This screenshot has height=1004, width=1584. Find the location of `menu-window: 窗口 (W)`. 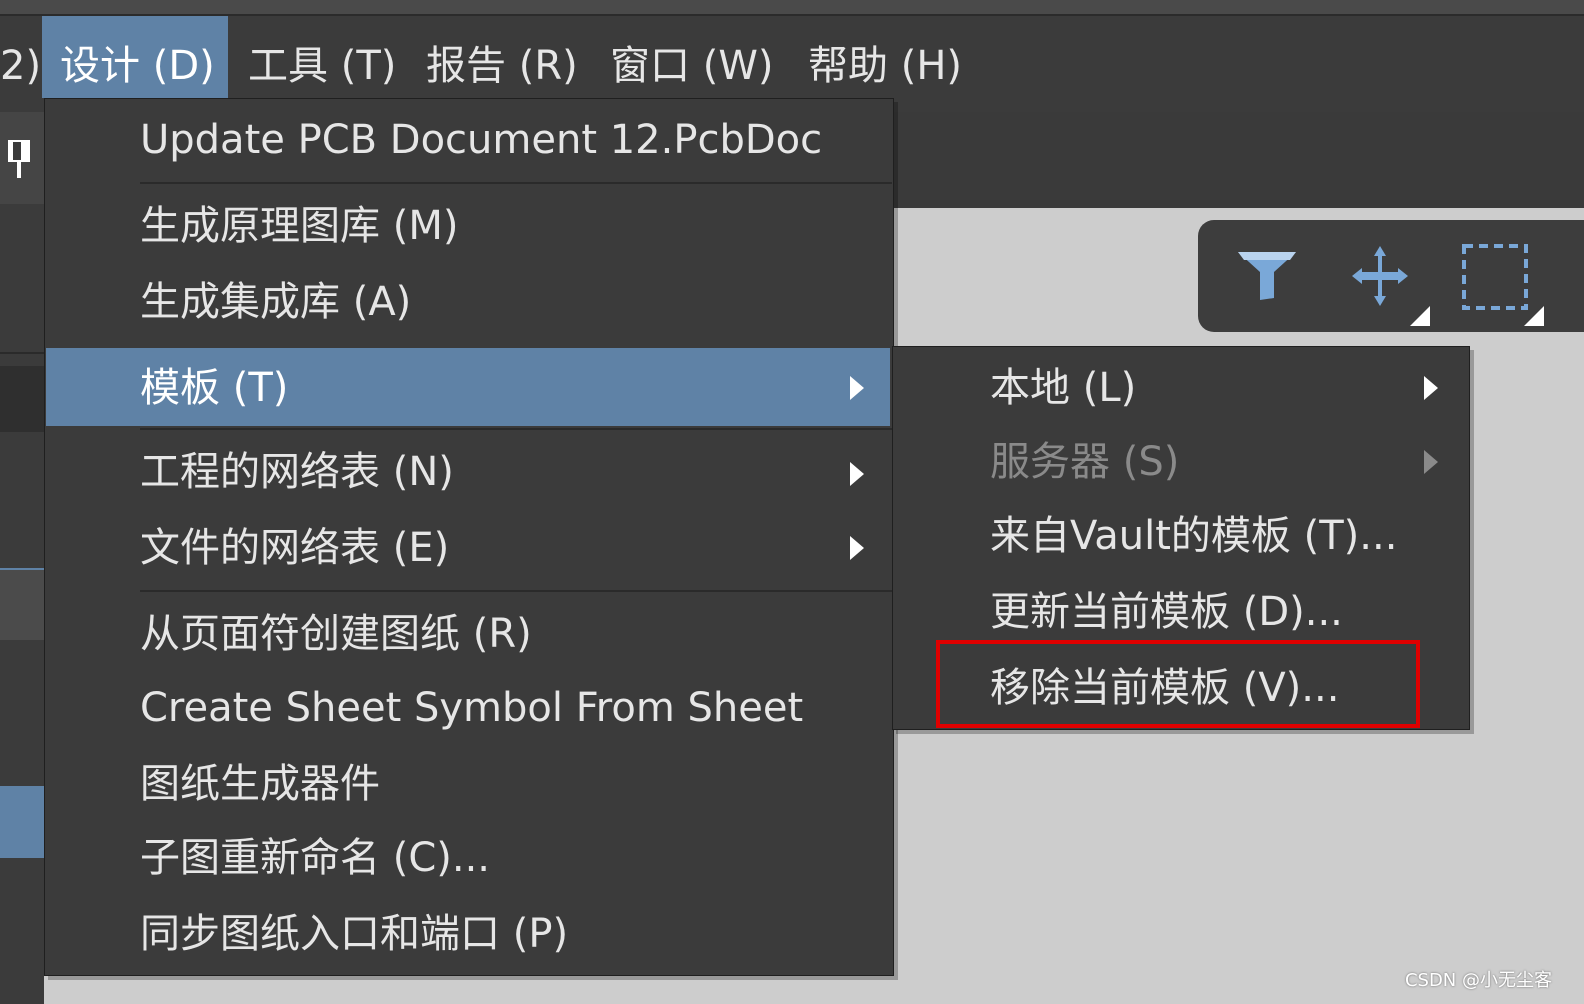

menu-window: 窗口 (W) is located at coordinates (691, 57).